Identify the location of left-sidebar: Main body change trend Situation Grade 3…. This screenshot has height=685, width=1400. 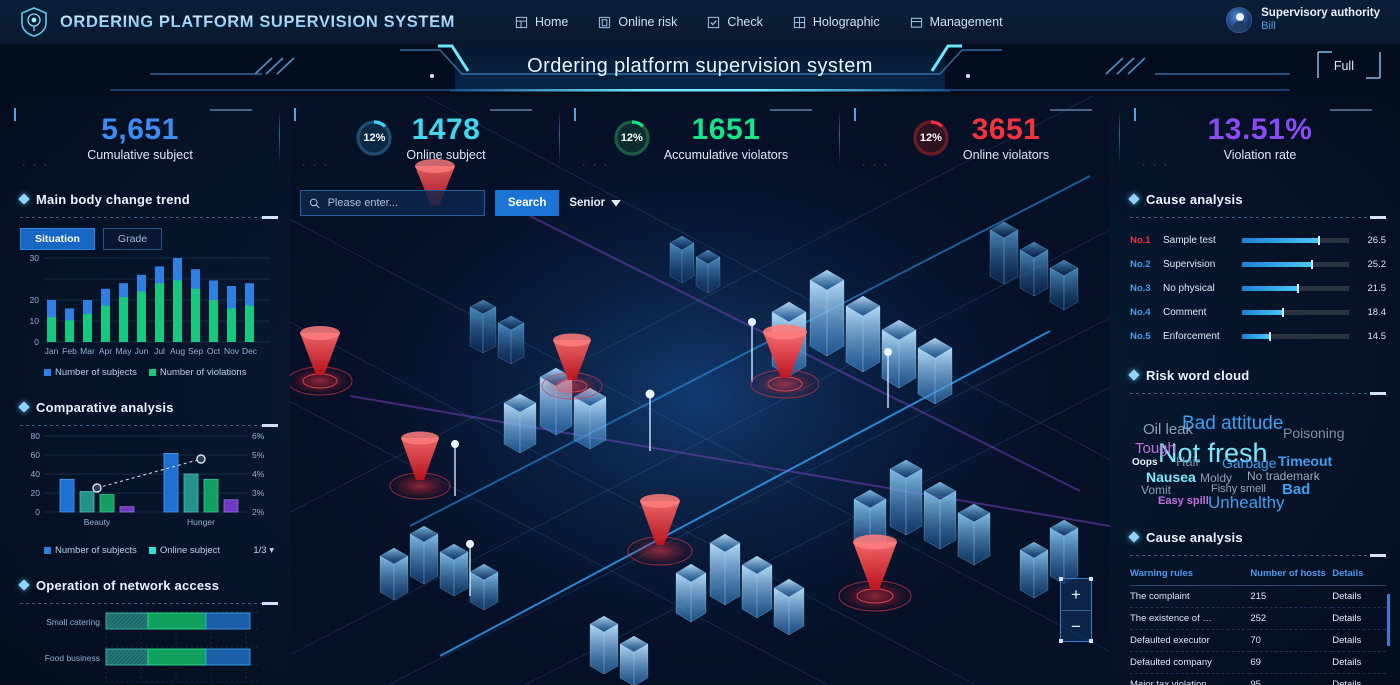
(148, 436).